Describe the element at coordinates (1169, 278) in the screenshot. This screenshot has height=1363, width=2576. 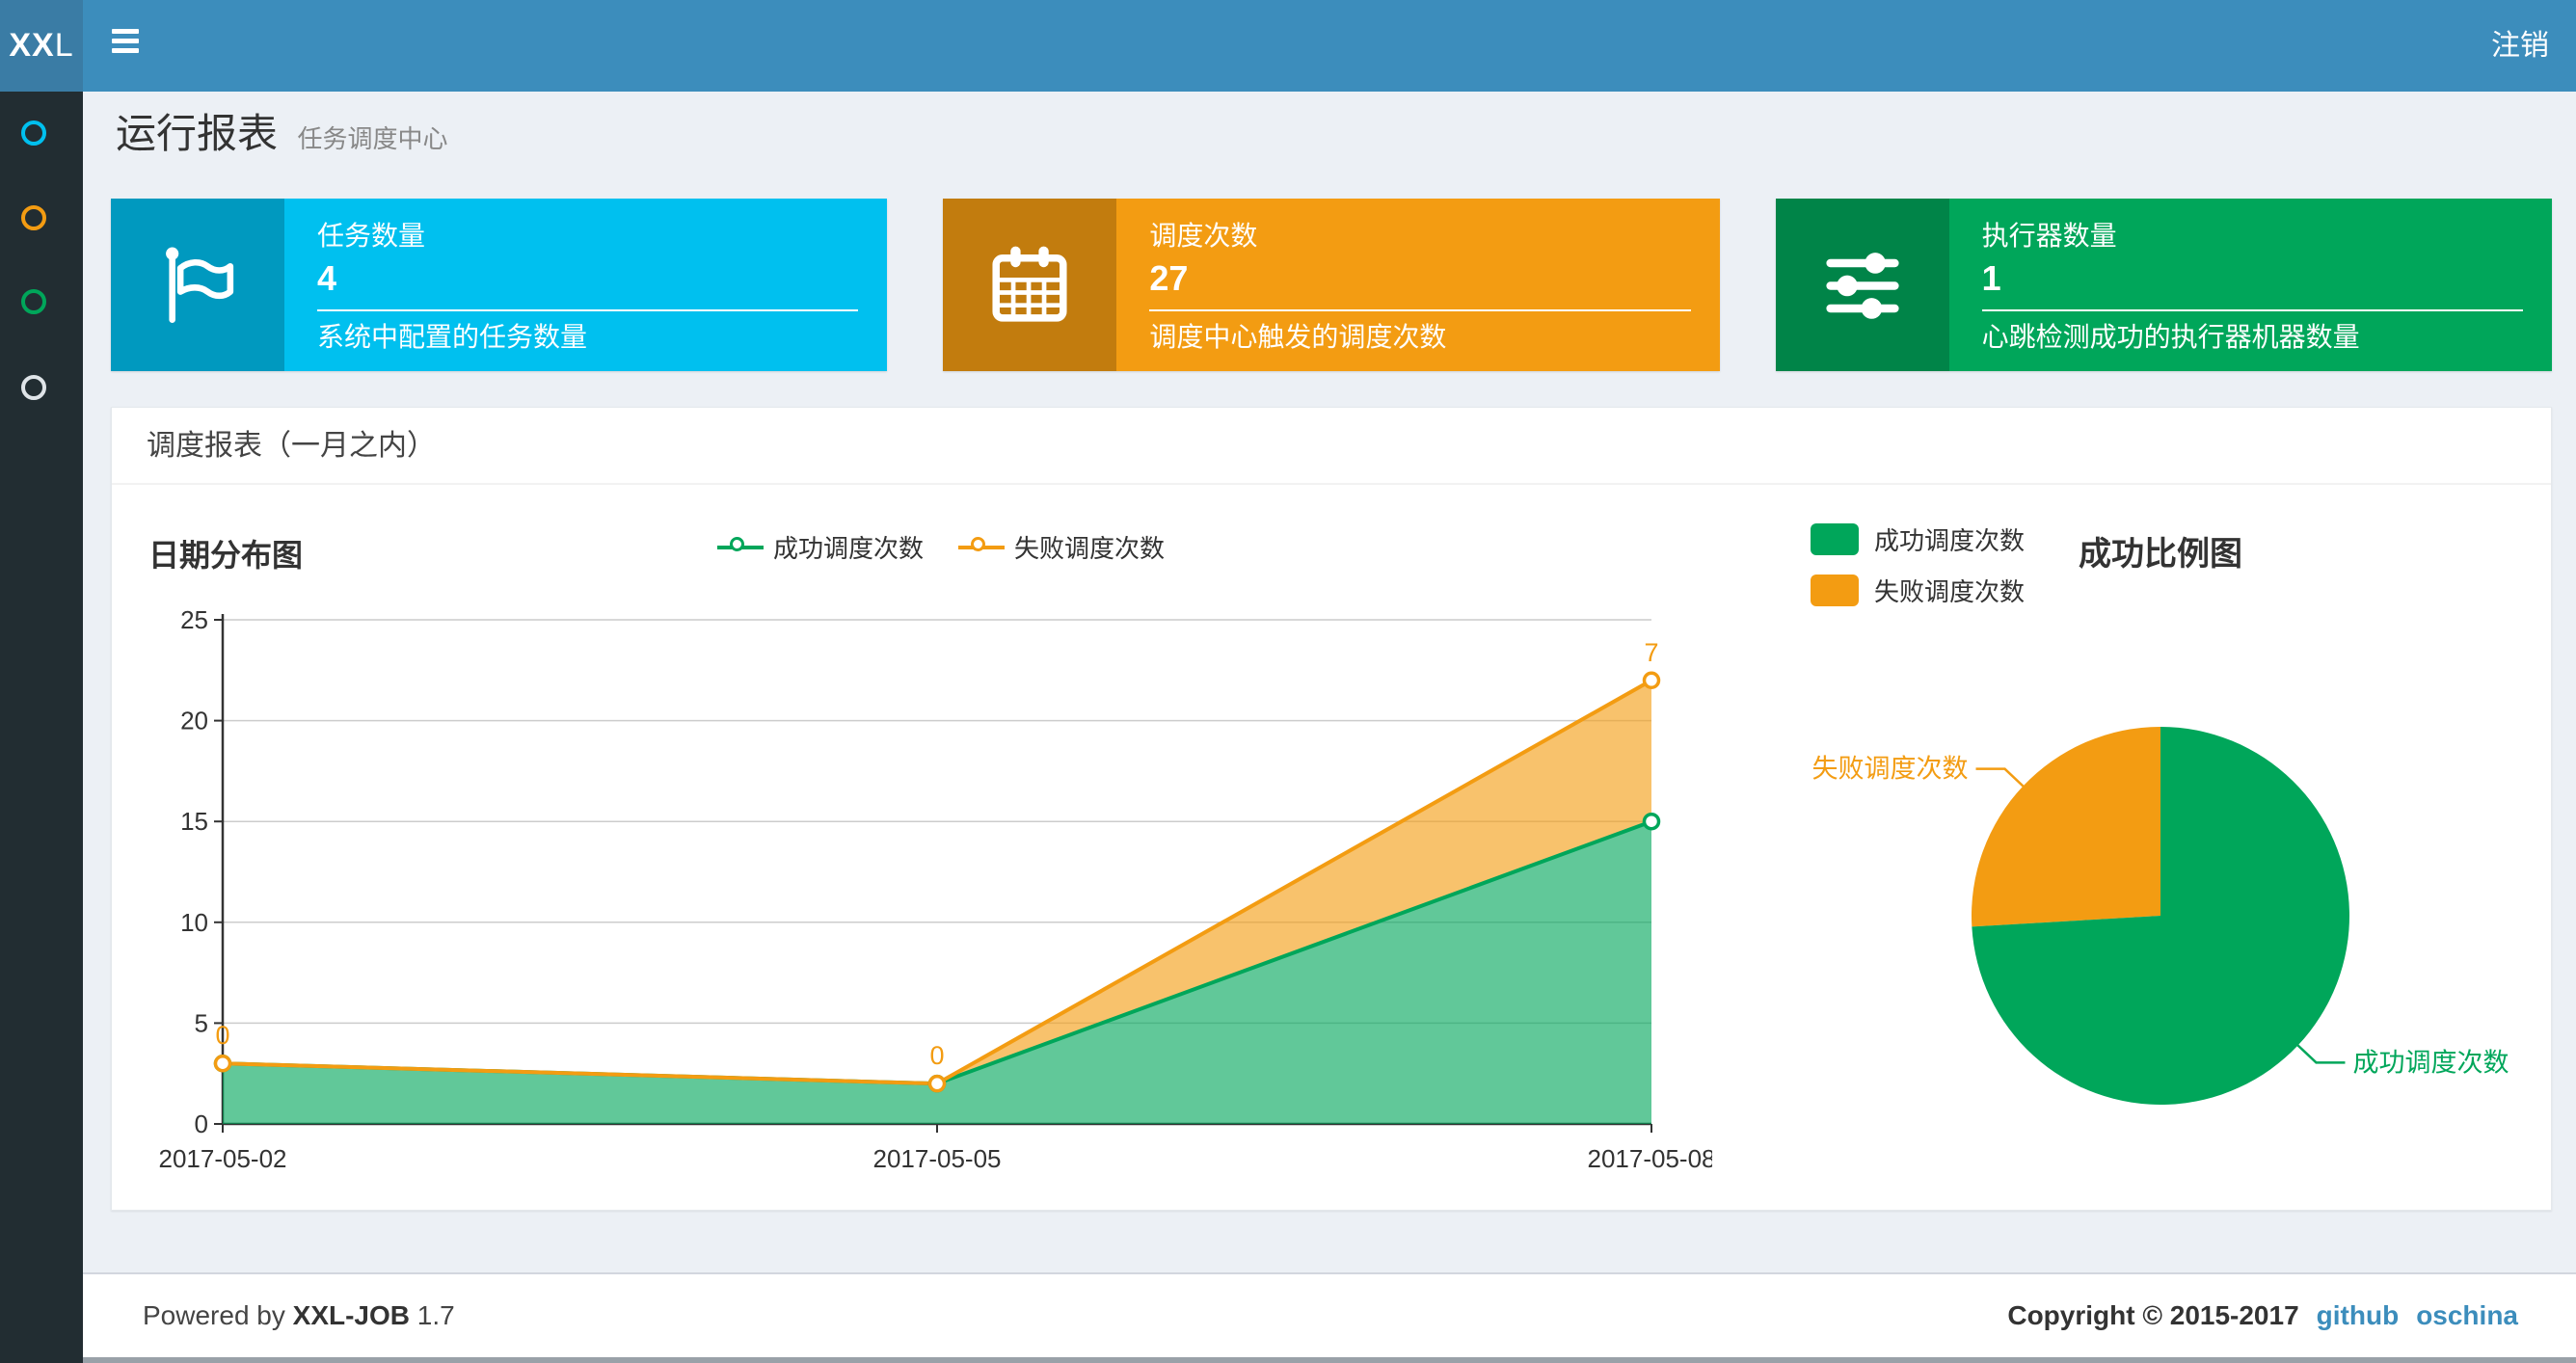
I see `info-box-value: 27` at that location.